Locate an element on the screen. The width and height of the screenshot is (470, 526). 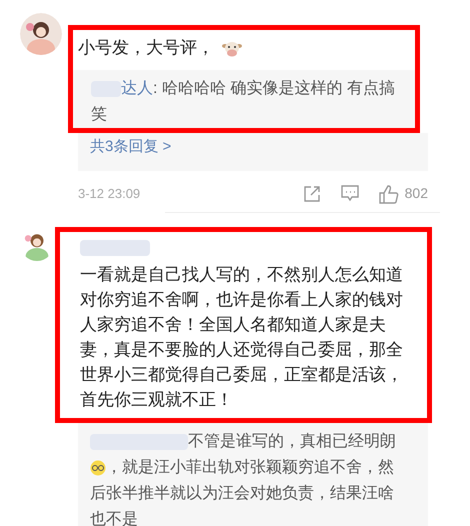
comment-icon is located at coordinates (349, 193).